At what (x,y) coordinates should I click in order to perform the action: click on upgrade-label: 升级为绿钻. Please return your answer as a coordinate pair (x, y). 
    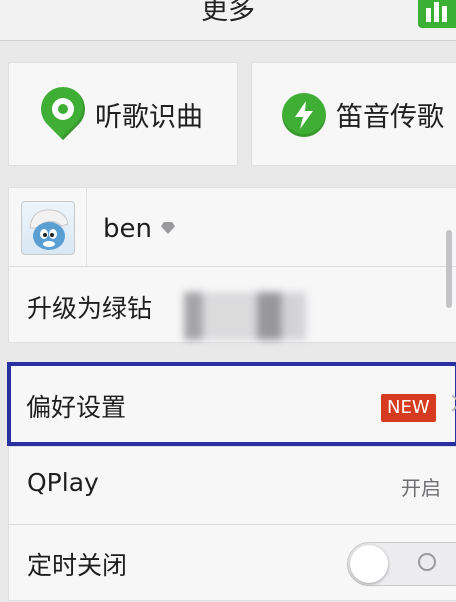
    Looking at the image, I should click on (90, 308).